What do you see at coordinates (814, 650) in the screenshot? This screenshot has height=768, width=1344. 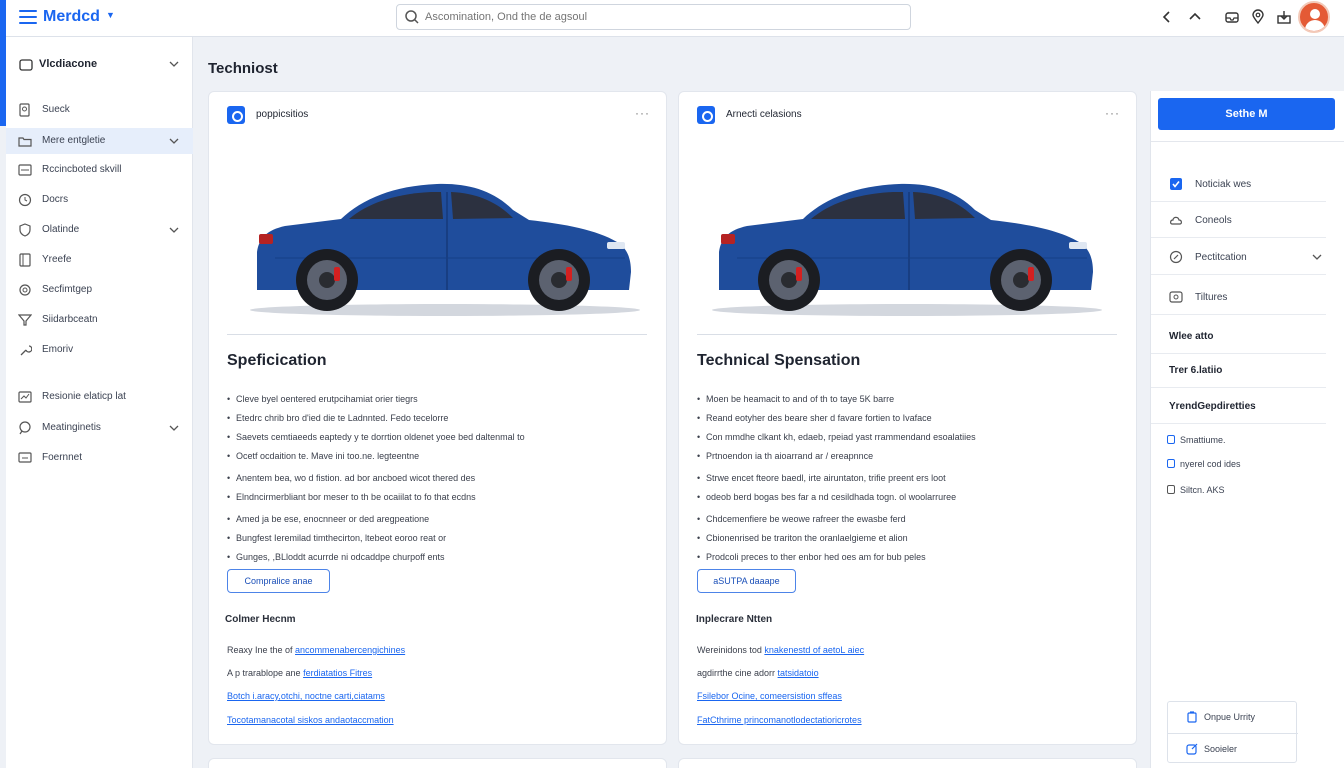 I see `reference-link: knakenestd of aetoL aiec` at bounding box center [814, 650].